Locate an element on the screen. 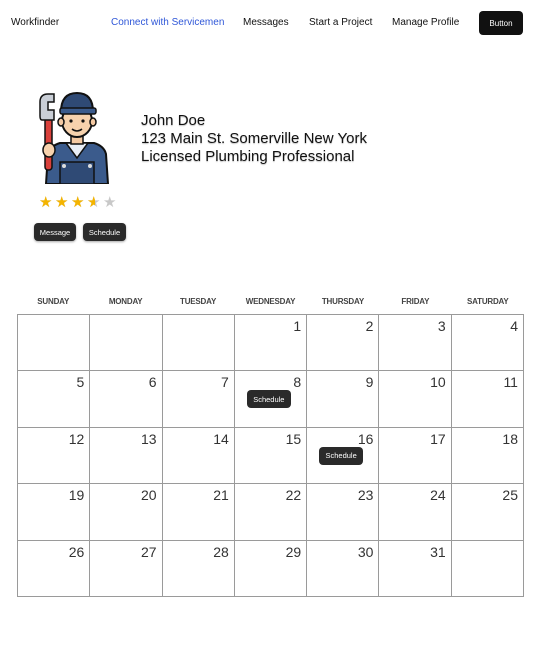  weekday-label: THURSDAY is located at coordinates (342, 301).